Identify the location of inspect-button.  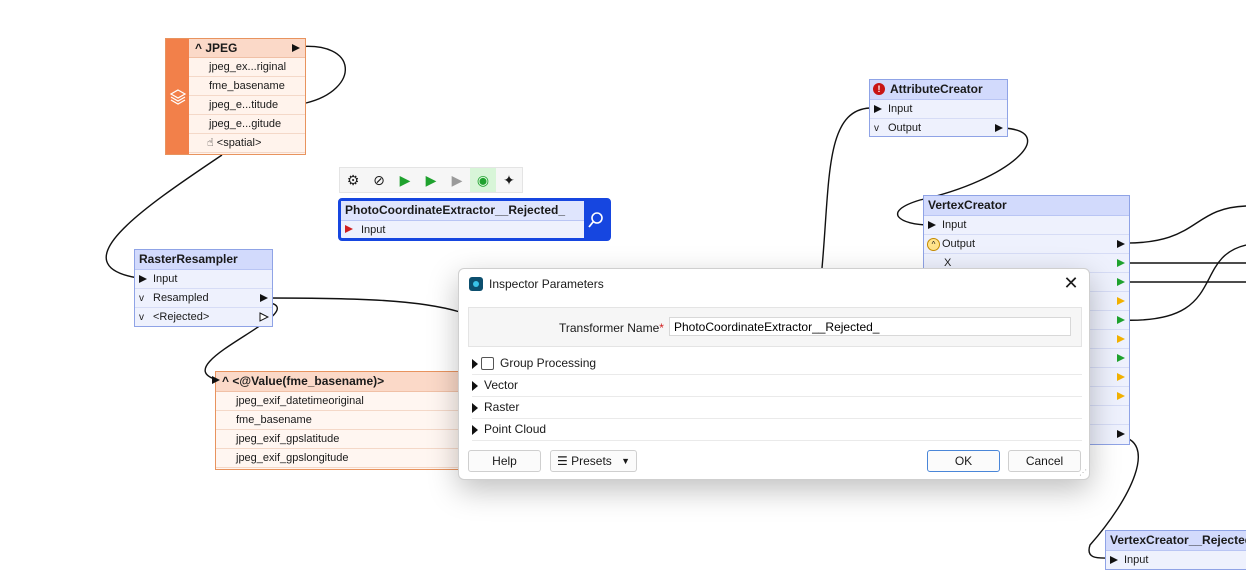
(596, 219).